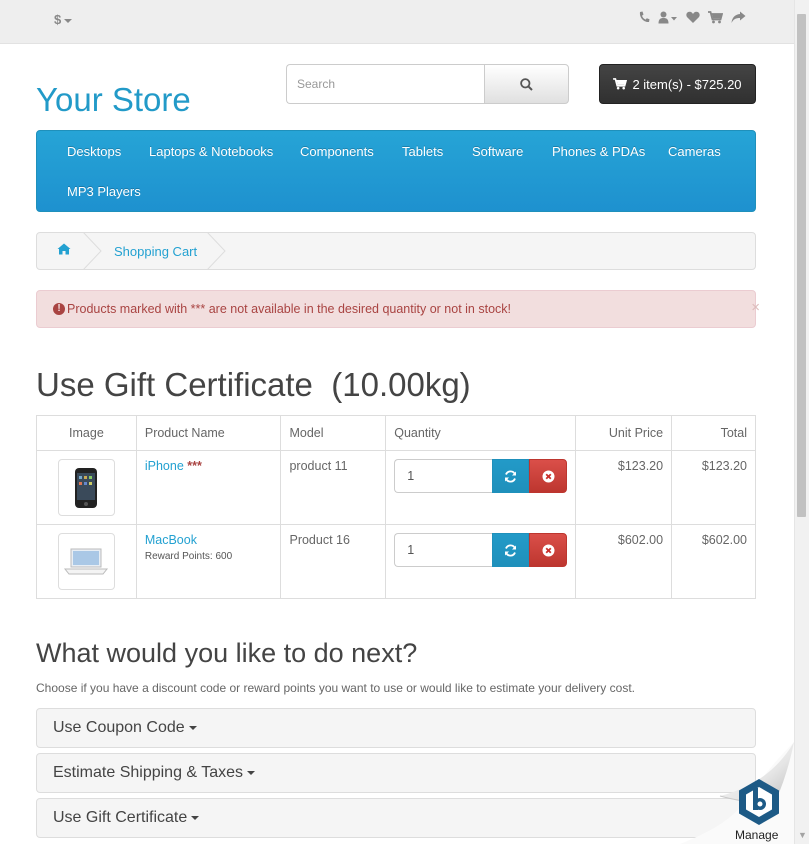 The height and width of the screenshot is (844, 809). I want to click on model-cell: product 11, so click(333, 487).